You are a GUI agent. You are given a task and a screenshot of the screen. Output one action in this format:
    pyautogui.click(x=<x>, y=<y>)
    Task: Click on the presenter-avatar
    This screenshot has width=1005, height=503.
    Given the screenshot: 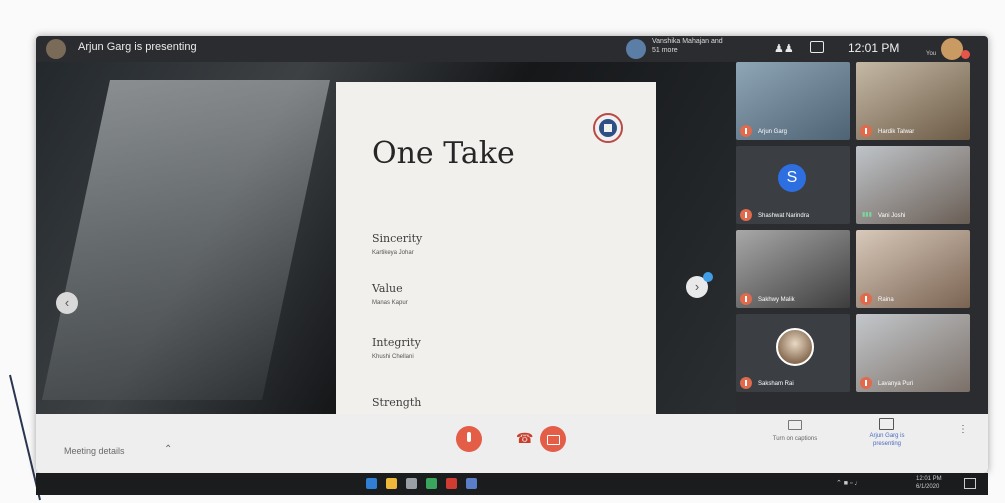 What is the action you would take?
    pyautogui.click(x=56, y=49)
    